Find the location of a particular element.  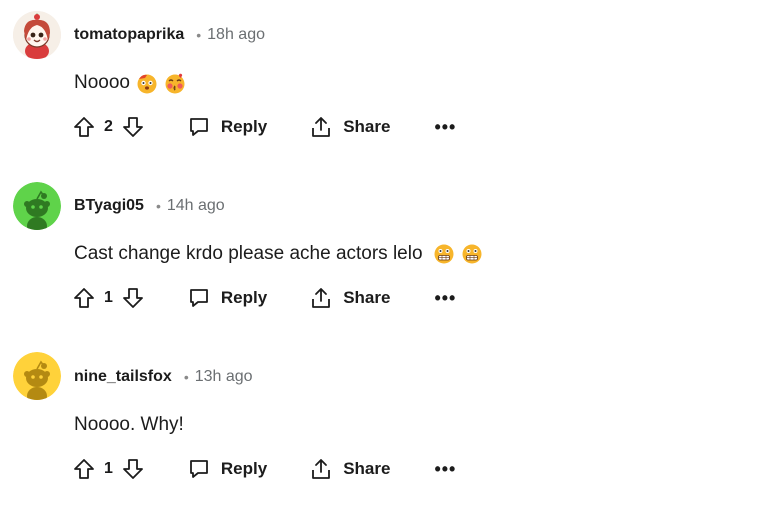

comment-body: Noooo is located at coordinates (130, 83).